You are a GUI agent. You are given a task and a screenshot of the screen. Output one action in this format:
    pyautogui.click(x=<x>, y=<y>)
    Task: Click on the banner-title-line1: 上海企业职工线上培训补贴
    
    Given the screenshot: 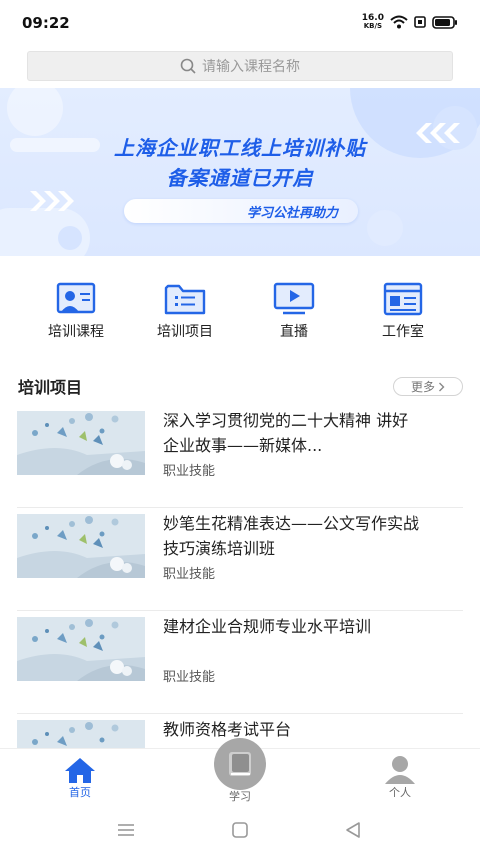 What is the action you would take?
    pyautogui.click(x=240, y=148)
    